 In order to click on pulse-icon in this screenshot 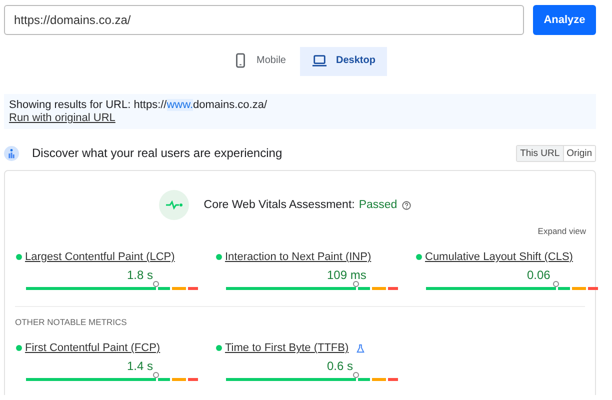, I will do `click(173, 205)`.